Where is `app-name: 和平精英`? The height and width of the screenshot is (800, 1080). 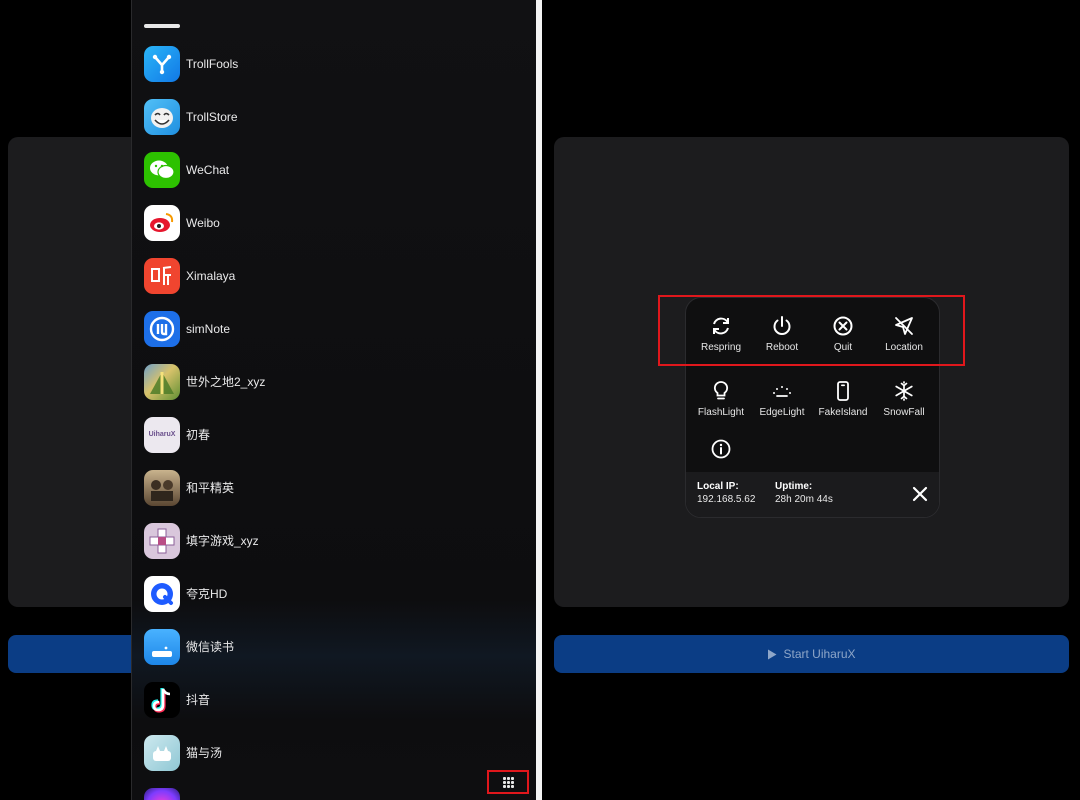
app-name: 和平精英 is located at coordinates (210, 488).